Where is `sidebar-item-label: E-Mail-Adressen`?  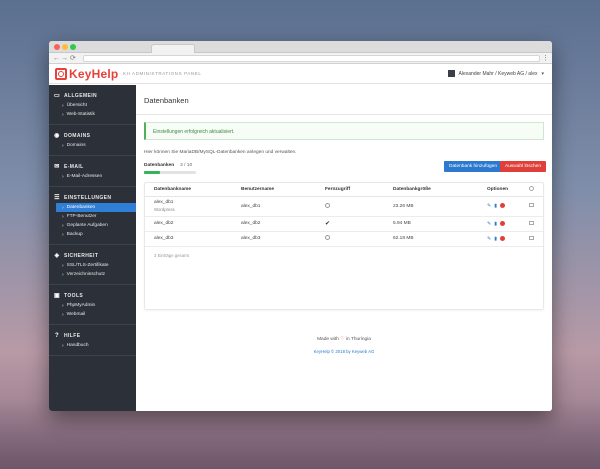 sidebar-item-label: E-Mail-Adressen is located at coordinates (84, 176).